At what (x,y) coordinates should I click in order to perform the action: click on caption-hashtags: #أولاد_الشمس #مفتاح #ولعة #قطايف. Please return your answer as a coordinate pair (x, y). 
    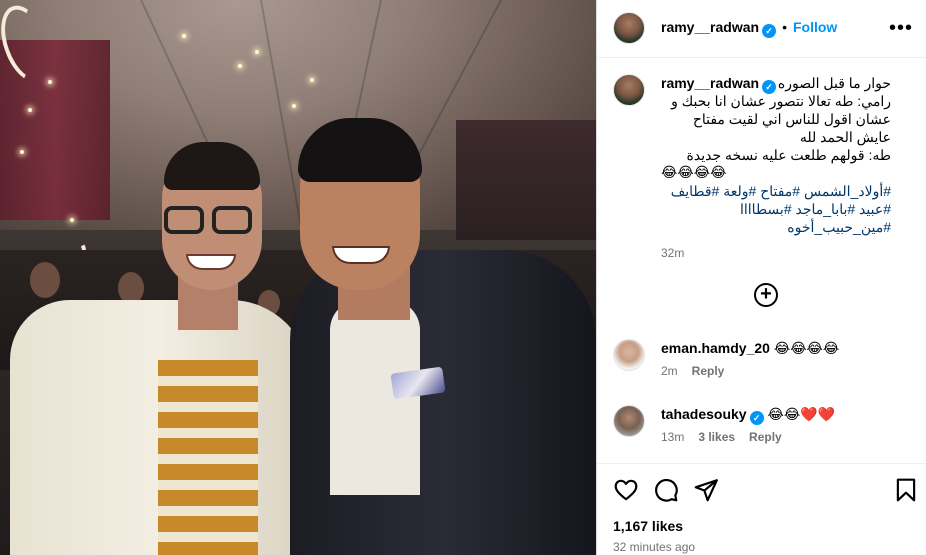
    Looking at the image, I should click on (776, 191).